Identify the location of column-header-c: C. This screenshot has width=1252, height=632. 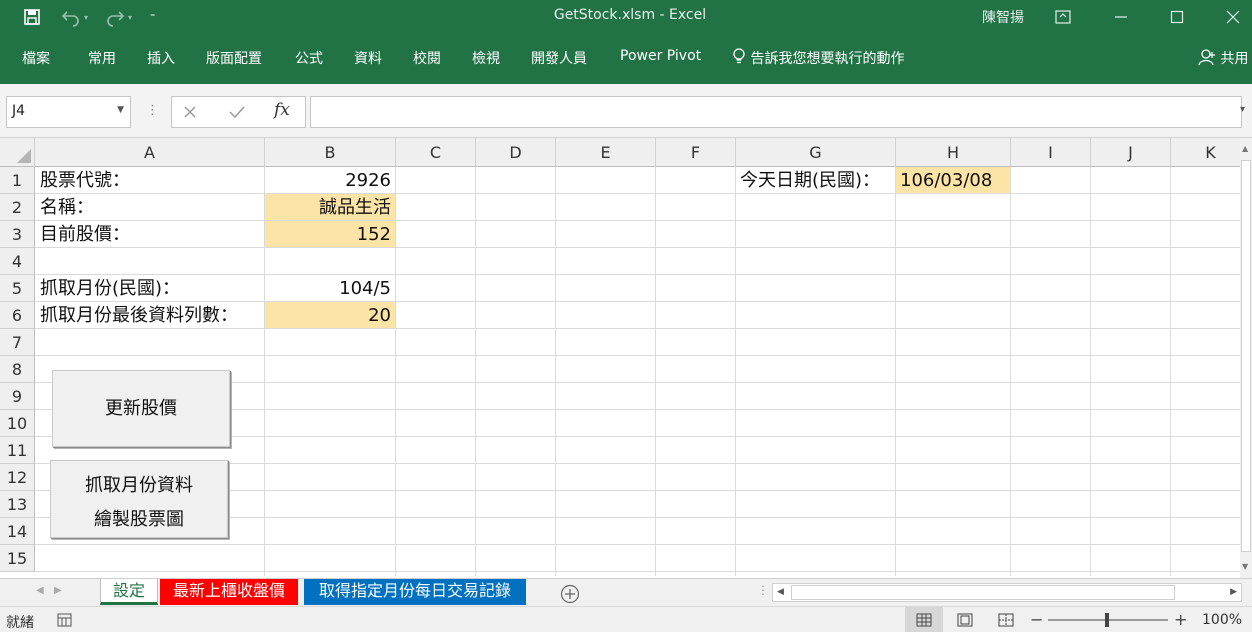
(436, 152).